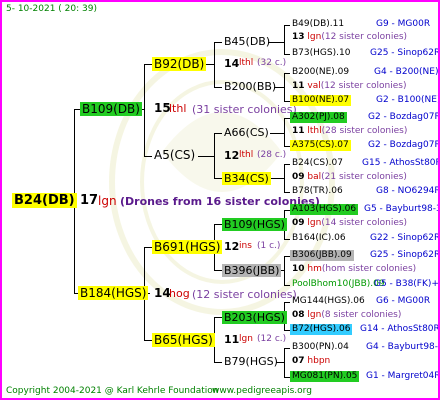 Image resolution: width=440 pixels, height=400 pixels. Describe the element at coordinates (244, 294) in the screenshot. I see `gen1-sister-note: (12 sister colonies)` at that location.